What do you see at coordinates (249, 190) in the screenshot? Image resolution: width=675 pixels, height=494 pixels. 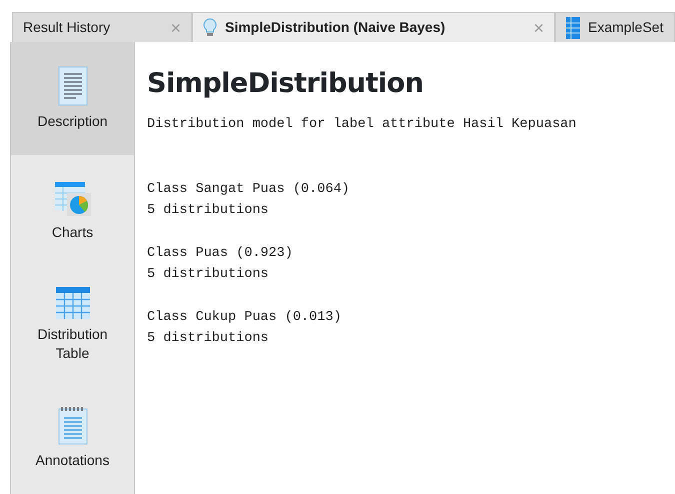 I see `class-name: Class Sangat Puas (0.064)` at bounding box center [249, 190].